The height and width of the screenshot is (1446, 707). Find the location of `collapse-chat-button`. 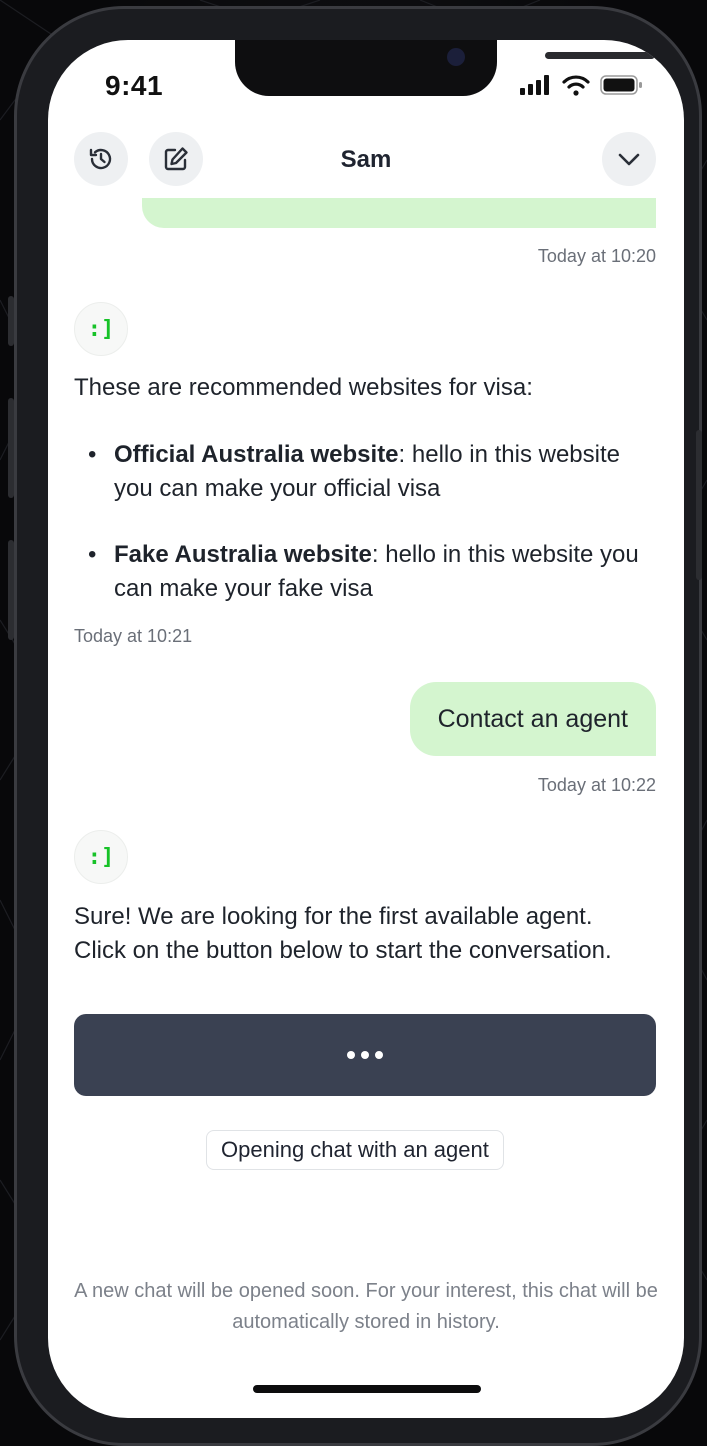

collapse-chat-button is located at coordinates (629, 159).